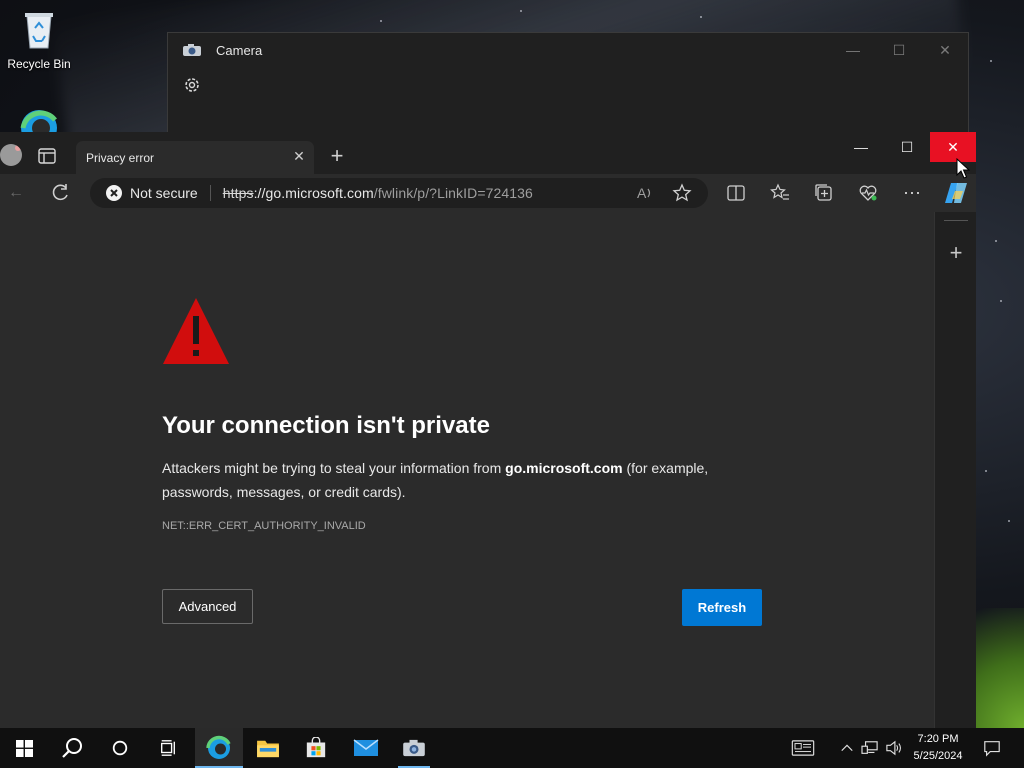 Image resolution: width=1024 pixels, height=768 pixels. Describe the element at coordinates (16, 193) in the screenshot. I see `back-arrow-icon: ←` at that location.